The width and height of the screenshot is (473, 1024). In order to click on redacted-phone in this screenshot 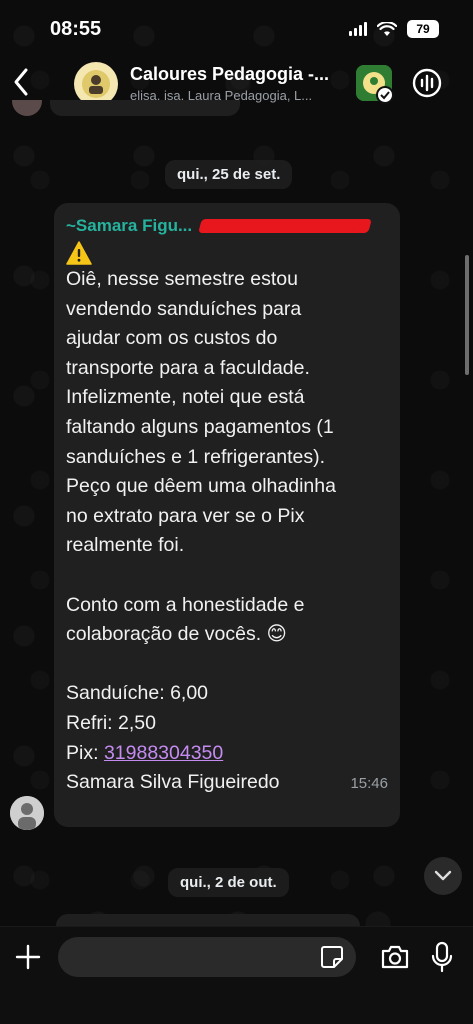, I will do `click(285, 226)`.